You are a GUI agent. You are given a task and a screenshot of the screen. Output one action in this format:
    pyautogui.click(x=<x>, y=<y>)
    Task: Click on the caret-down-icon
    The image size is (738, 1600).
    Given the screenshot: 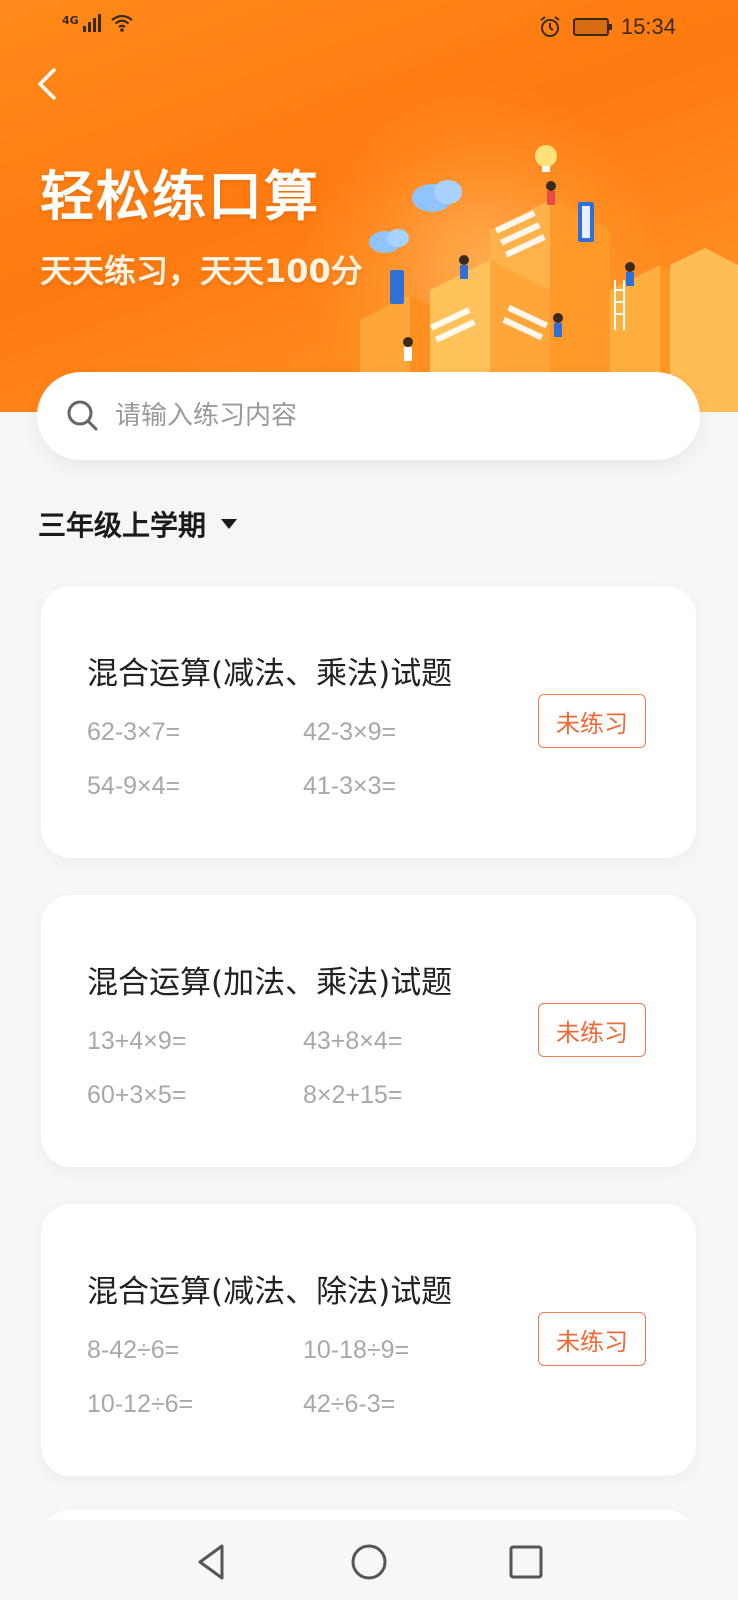 What is the action you would take?
    pyautogui.click(x=229, y=524)
    